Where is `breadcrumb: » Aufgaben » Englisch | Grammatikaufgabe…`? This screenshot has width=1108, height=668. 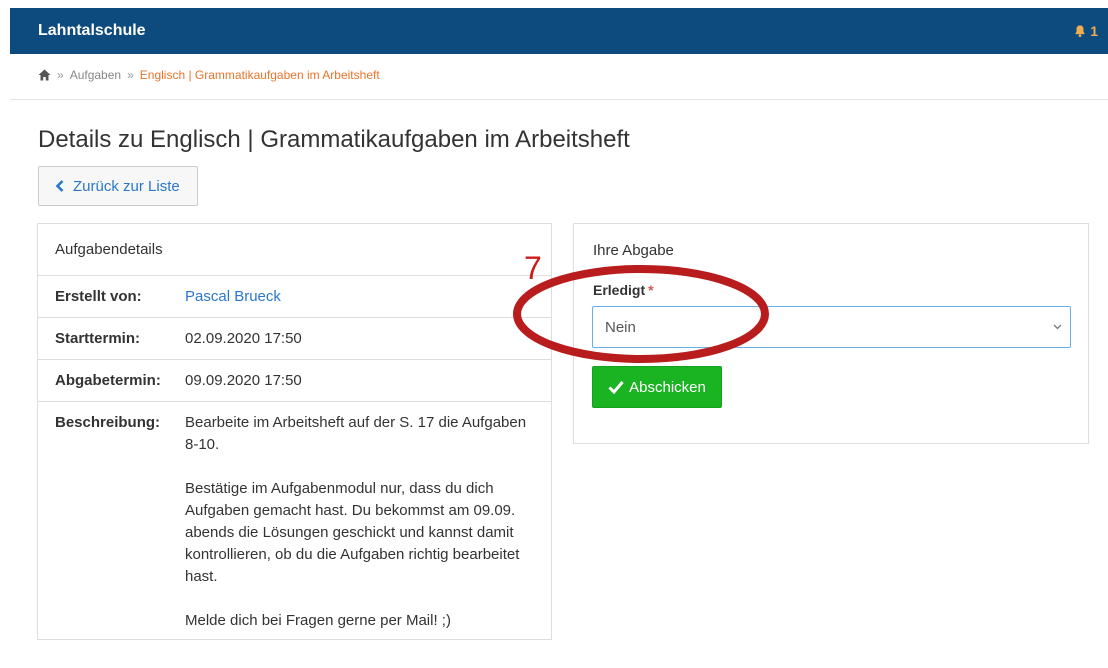 breadcrumb: » Aufgaben » Englisch | Grammatikaufgabe… is located at coordinates (209, 75).